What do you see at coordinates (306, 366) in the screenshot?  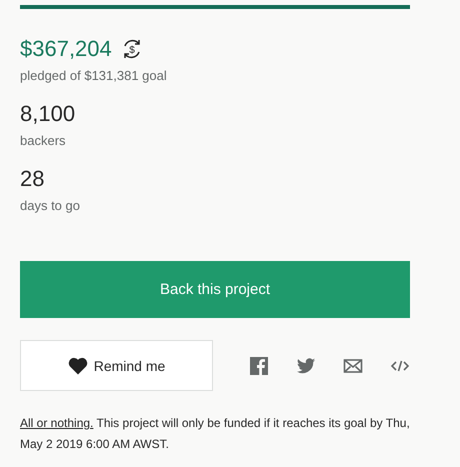 I see `twitter-icon` at bounding box center [306, 366].